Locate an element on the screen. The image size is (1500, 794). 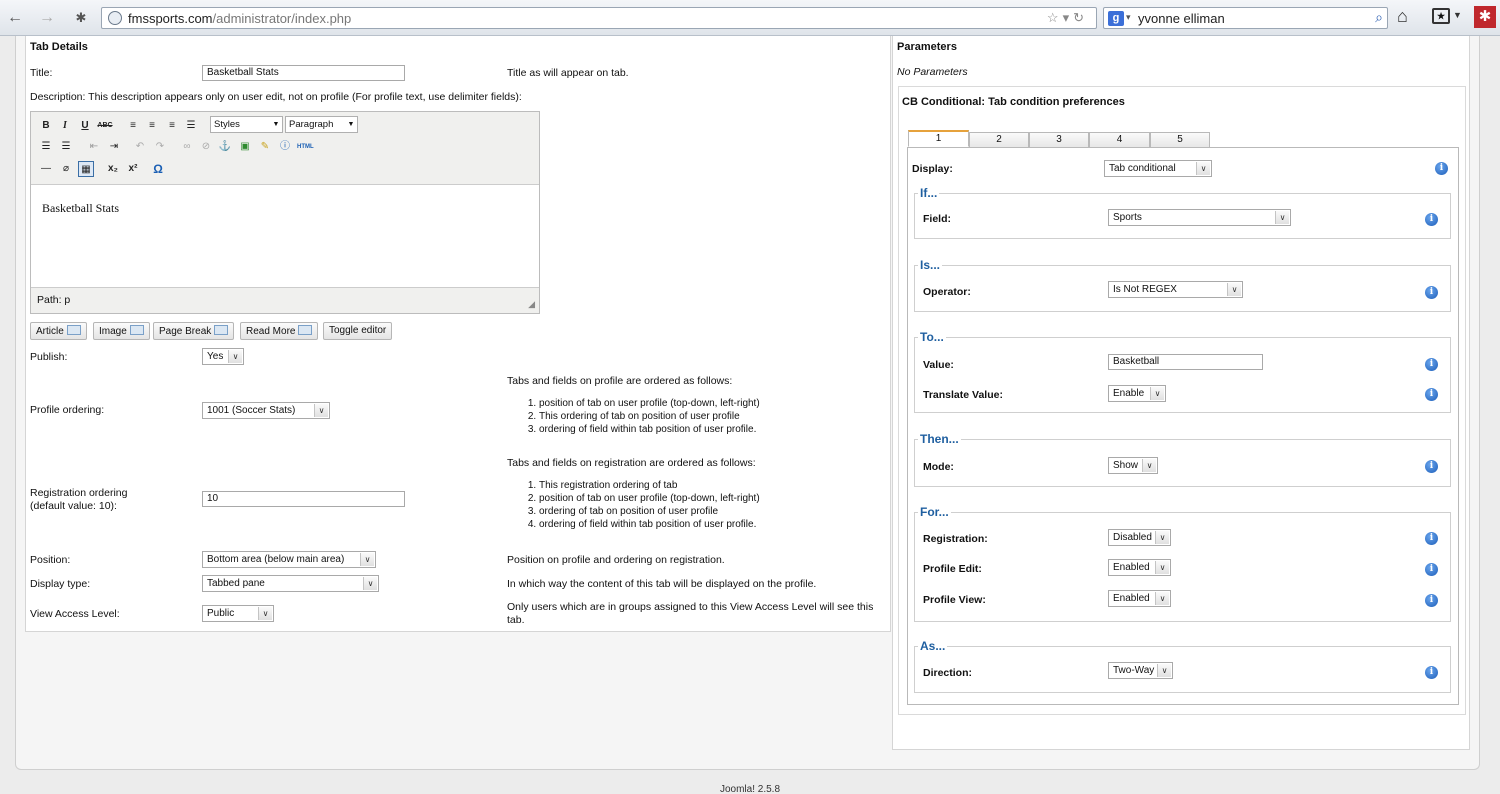
superscript-icon: x² is located at coordinates (133, 169).